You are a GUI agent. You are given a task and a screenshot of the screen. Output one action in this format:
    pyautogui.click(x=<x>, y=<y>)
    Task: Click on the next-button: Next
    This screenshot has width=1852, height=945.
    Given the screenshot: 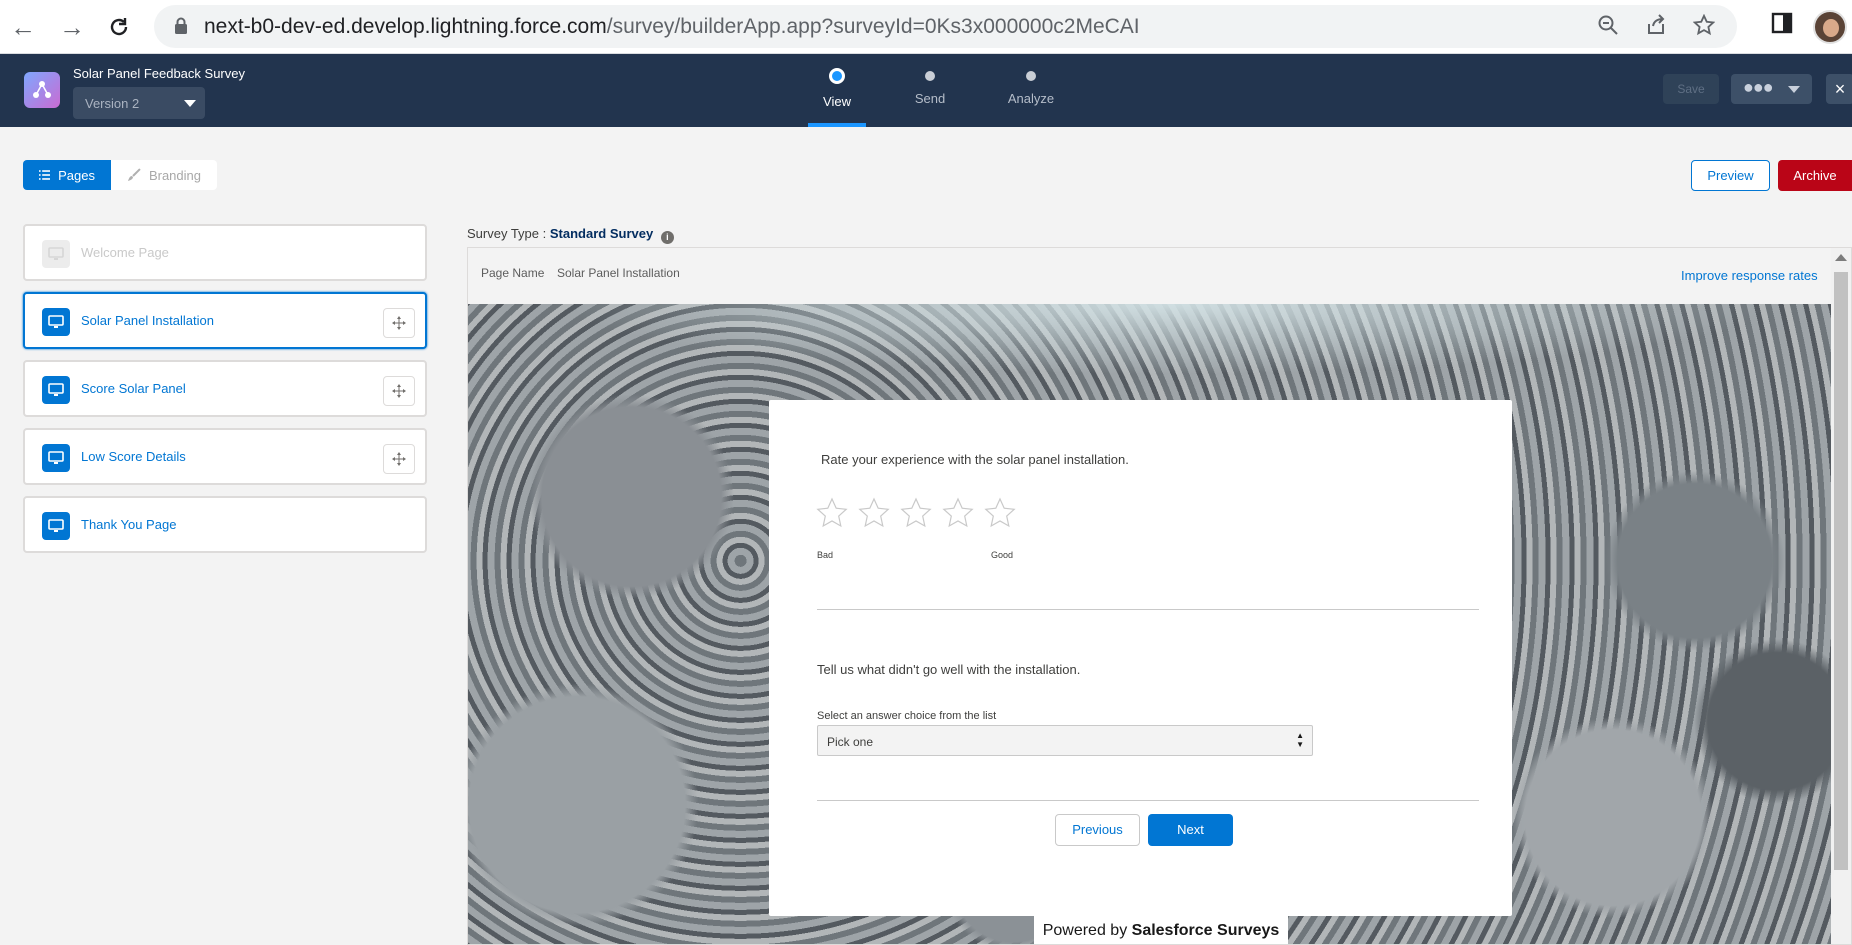 What is the action you would take?
    pyautogui.click(x=1190, y=830)
    